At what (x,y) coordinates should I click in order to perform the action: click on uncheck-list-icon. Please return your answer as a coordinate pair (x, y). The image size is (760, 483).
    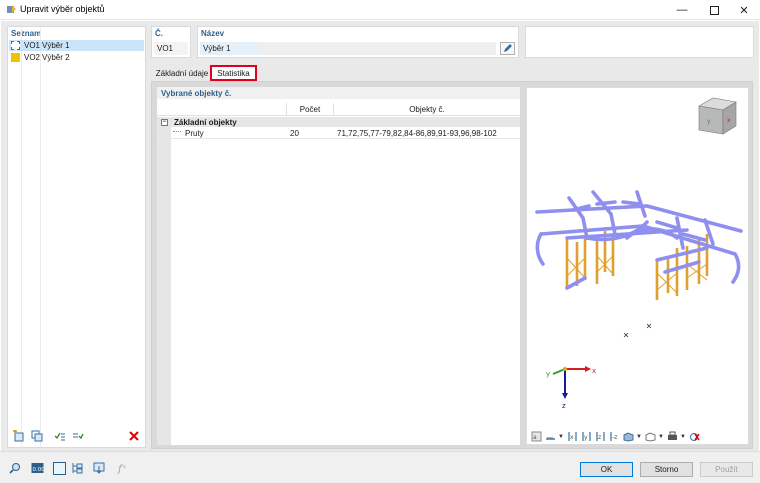
    Looking at the image, I should click on (78, 436).